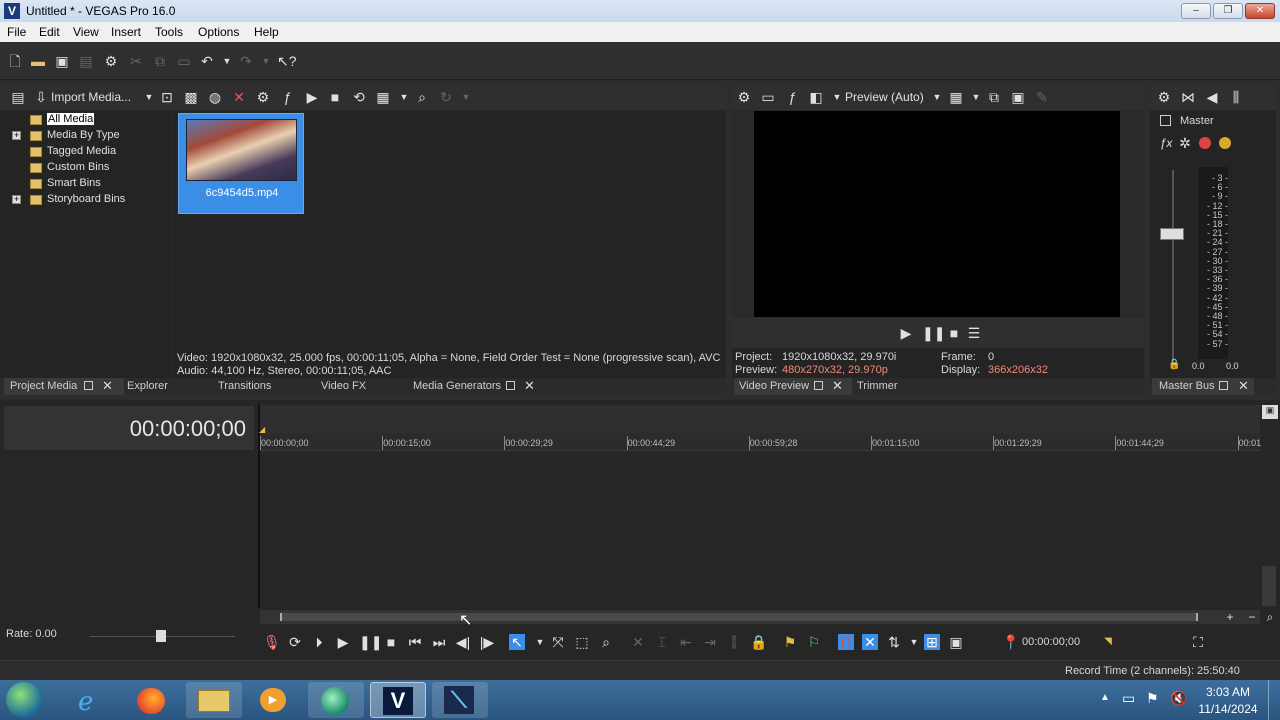 The height and width of the screenshot is (720, 1280). Describe the element at coordinates (149, 97) in the screenshot. I see `import-dropdown-chevron-icon: ▼` at that location.